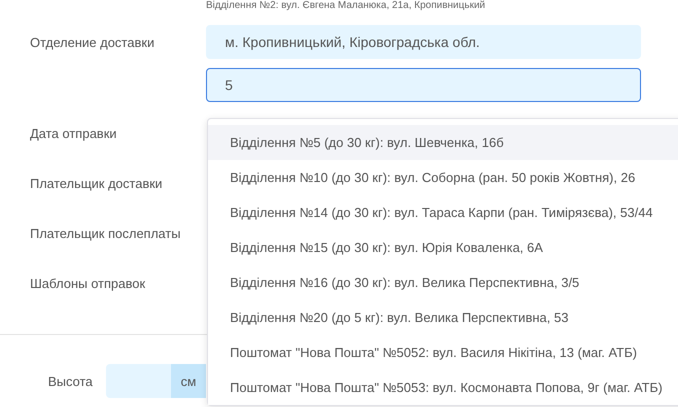 The width and height of the screenshot is (678, 407). Describe the element at coordinates (73, 134) in the screenshot. I see `field-label: Дата отправки` at that location.